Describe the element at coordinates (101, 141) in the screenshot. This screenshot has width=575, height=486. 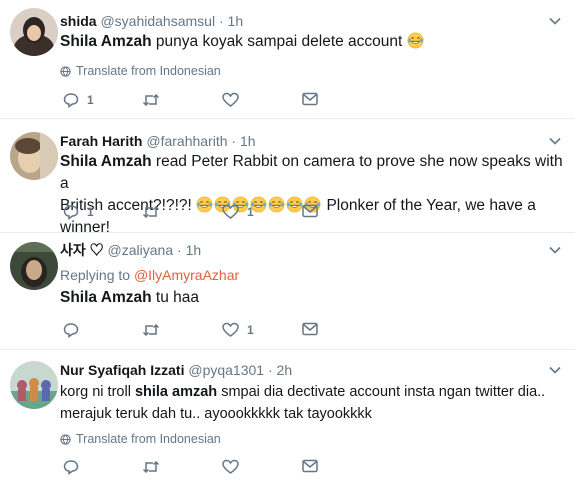
I see `display-name: Farah Harith` at that location.